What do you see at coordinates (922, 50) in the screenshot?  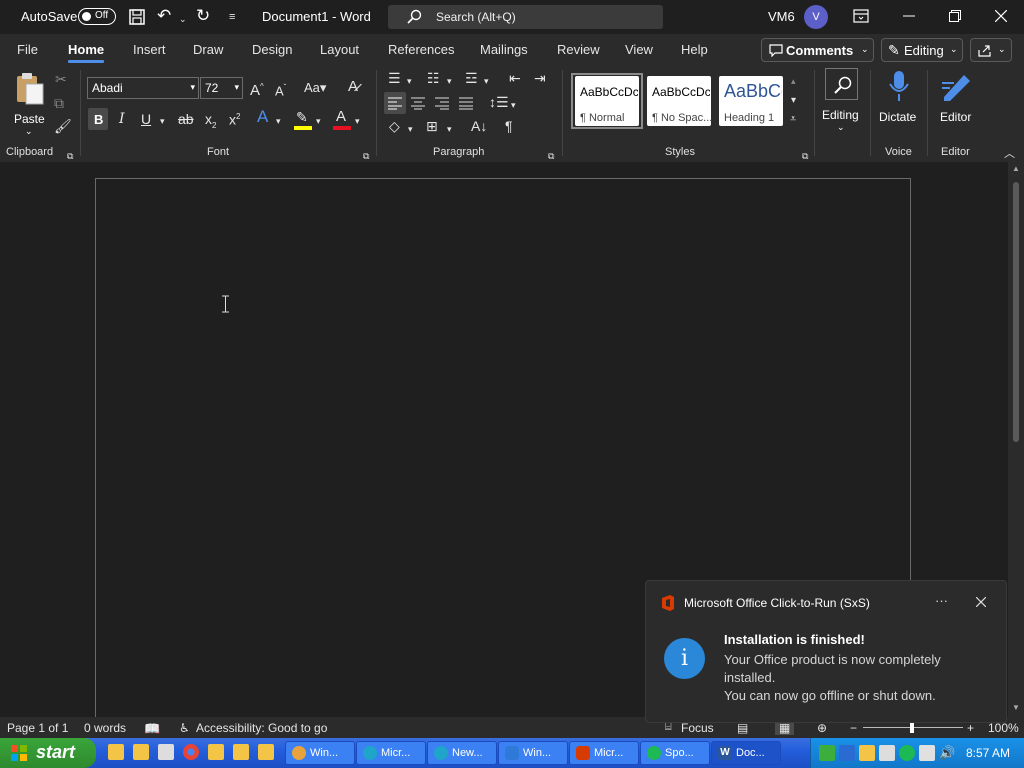 I see `editing-mode-button: ✎ Editing ⌄` at bounding box center [922, 50].